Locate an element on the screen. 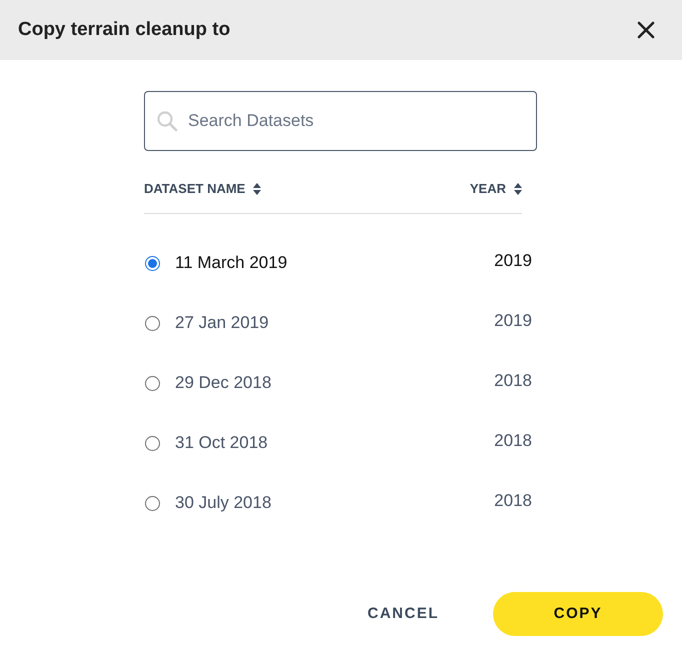 The height and width of the screenshot is (654, 682). copy-button: COPY is located at coordinates (578, 614).